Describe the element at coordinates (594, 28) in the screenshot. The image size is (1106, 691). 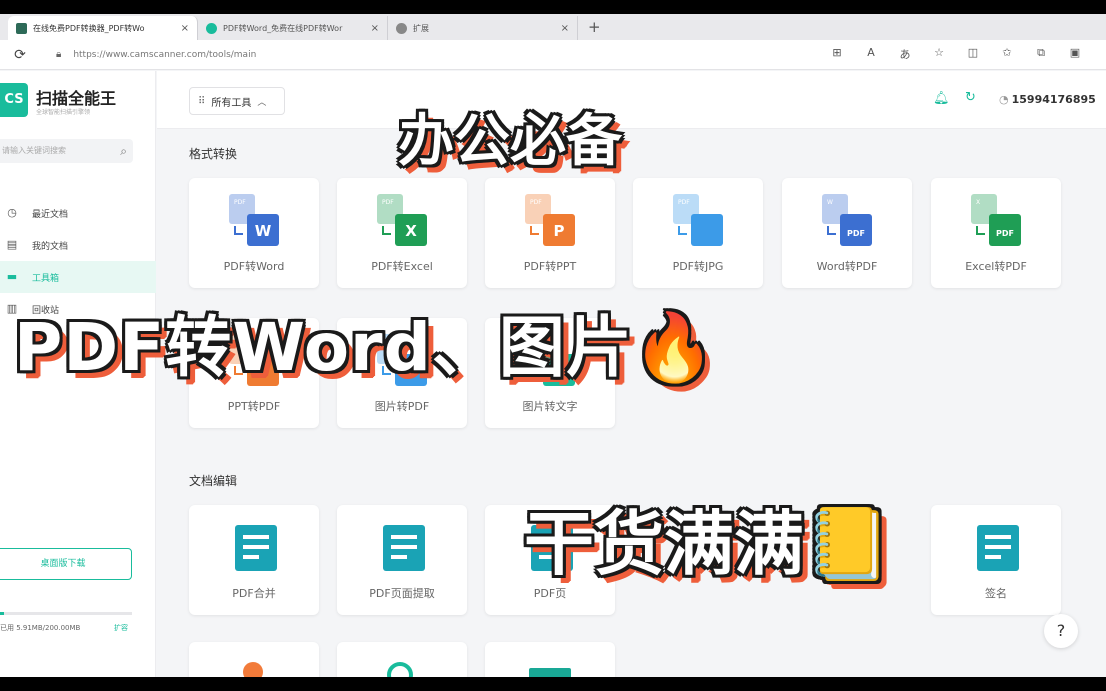
I see `new-tab-button: +` at that location.